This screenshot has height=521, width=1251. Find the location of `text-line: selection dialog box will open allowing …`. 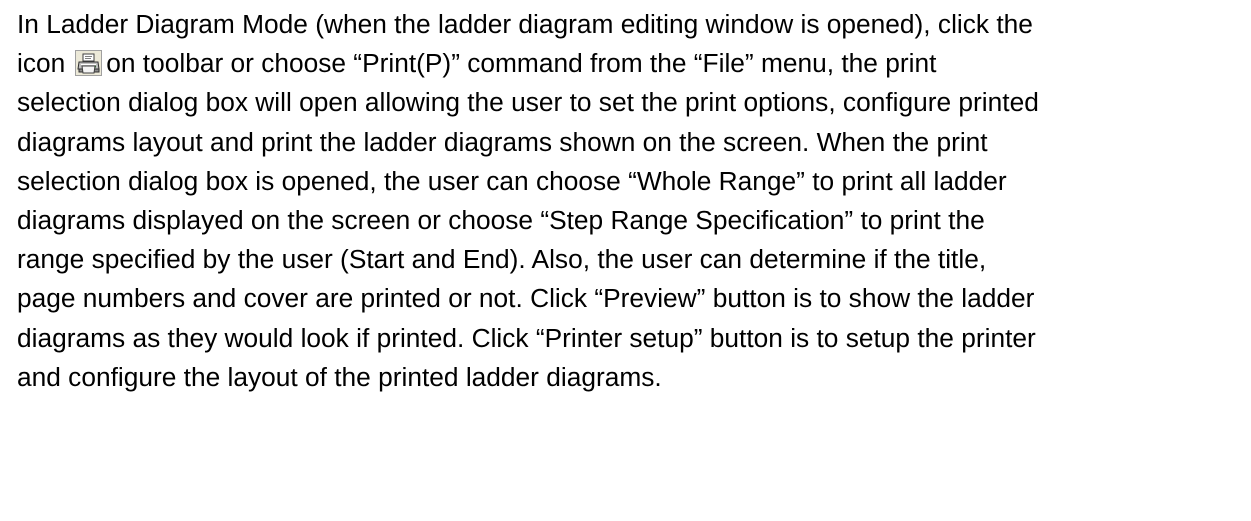

text-line: selection dialog box will open allowing … is located at coordinates (528, 102).